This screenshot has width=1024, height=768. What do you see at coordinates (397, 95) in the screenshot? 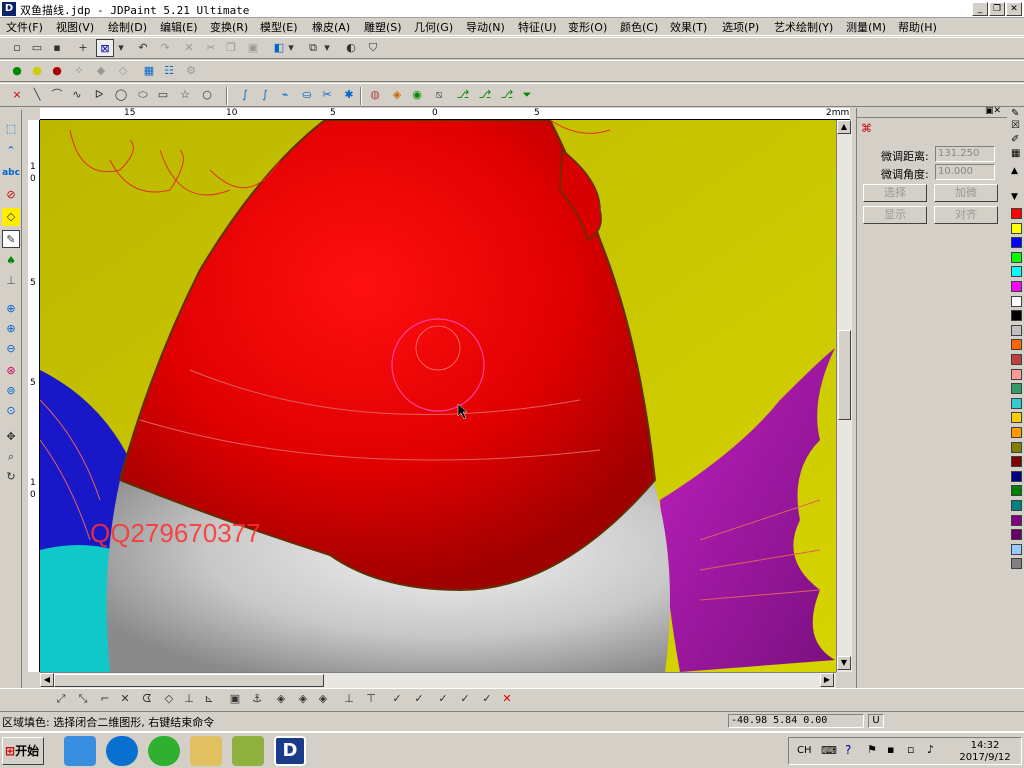
I see `diamond-icon: ◈` at bounding box center [397, 95].